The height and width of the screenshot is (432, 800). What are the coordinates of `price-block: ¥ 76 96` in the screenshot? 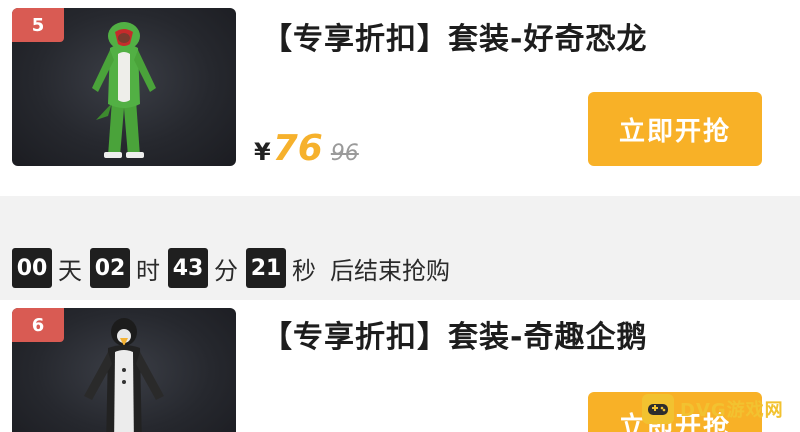 It's located at (306, 148).